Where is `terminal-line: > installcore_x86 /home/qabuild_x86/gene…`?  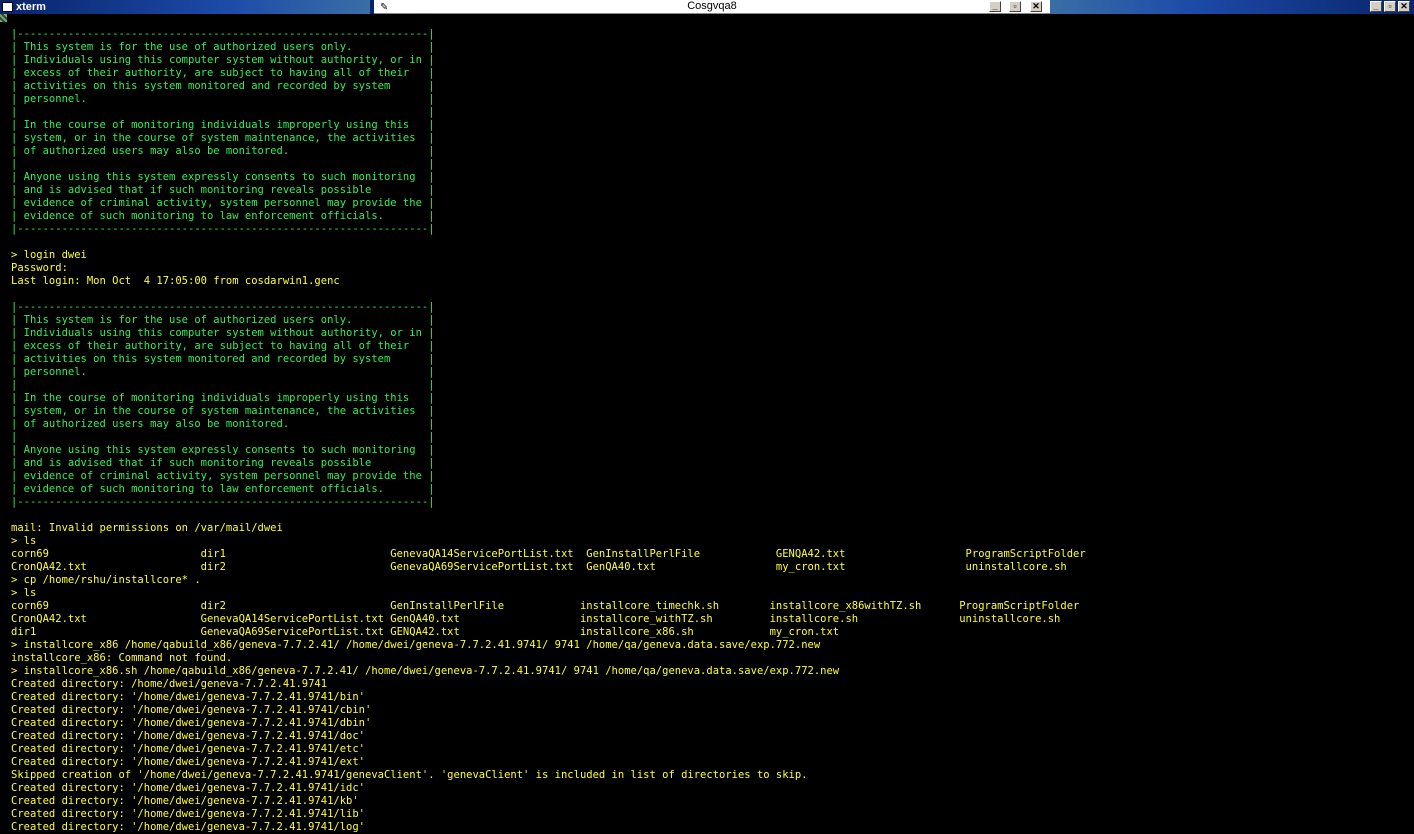
terminal-line: > installcore_x86 /home/qabuild_x86/gene… is located at coordinates (416, 645).